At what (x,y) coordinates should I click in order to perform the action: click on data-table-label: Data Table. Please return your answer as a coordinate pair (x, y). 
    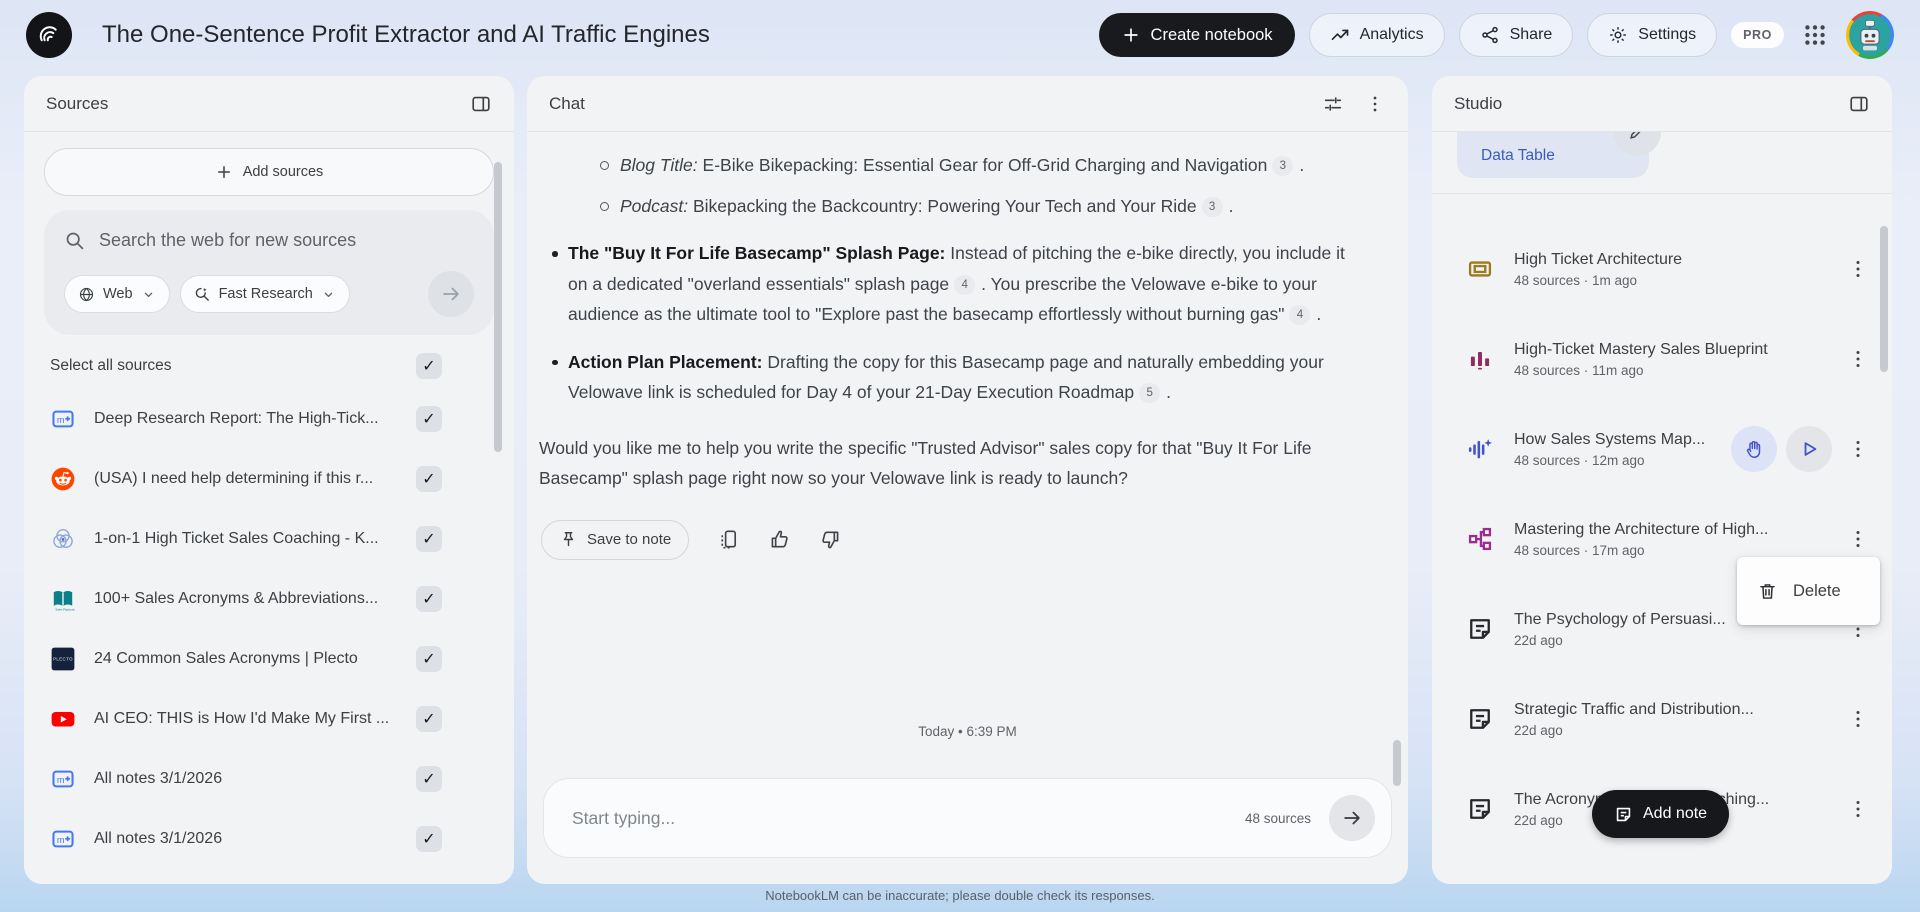
    Looking at the image, I should click on (1518, 155).